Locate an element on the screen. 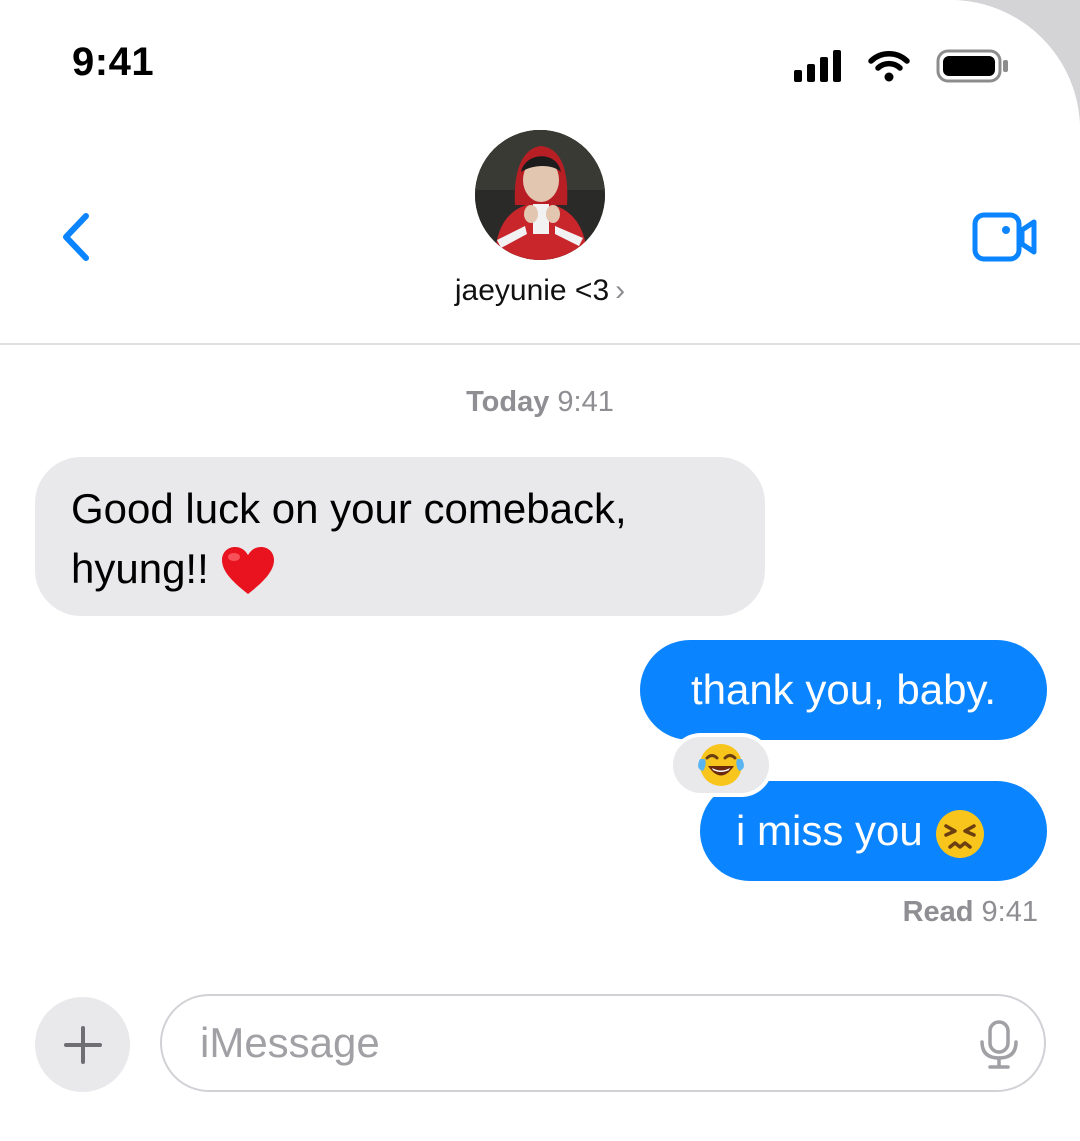 The height and width of the screenshot is (1141, 1080). message-text: i miss you is located at coordinates (829, 830).